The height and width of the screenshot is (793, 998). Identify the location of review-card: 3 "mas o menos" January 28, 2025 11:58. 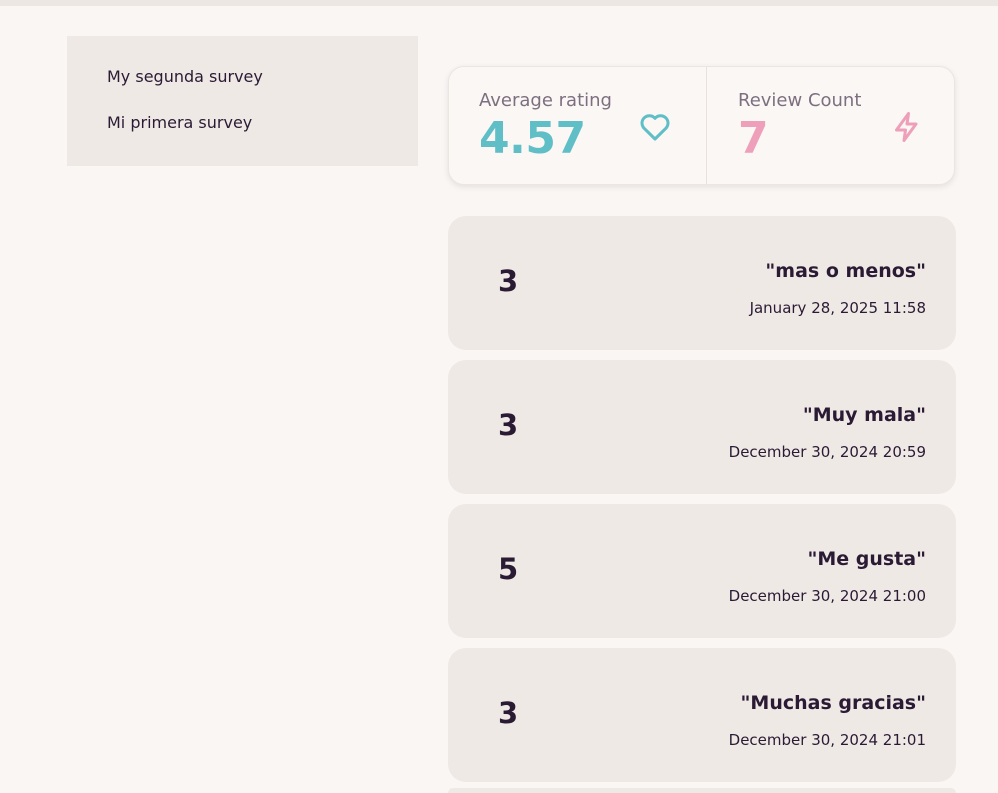
(702, 283).